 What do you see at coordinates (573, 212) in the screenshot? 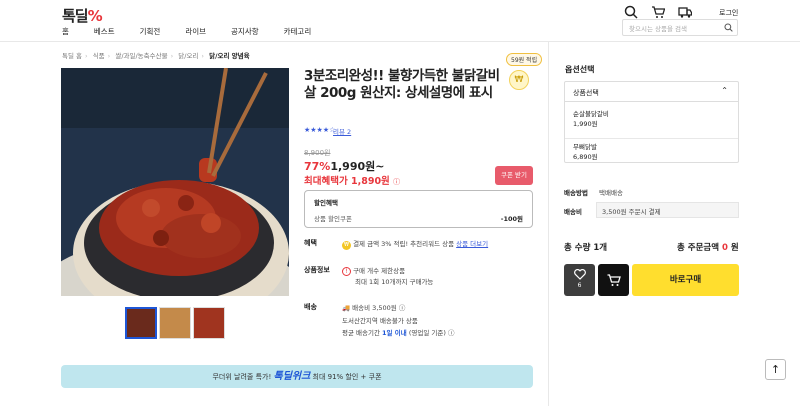
I see `ship-fee-label: 배송비` at bounding box center [573, 212].